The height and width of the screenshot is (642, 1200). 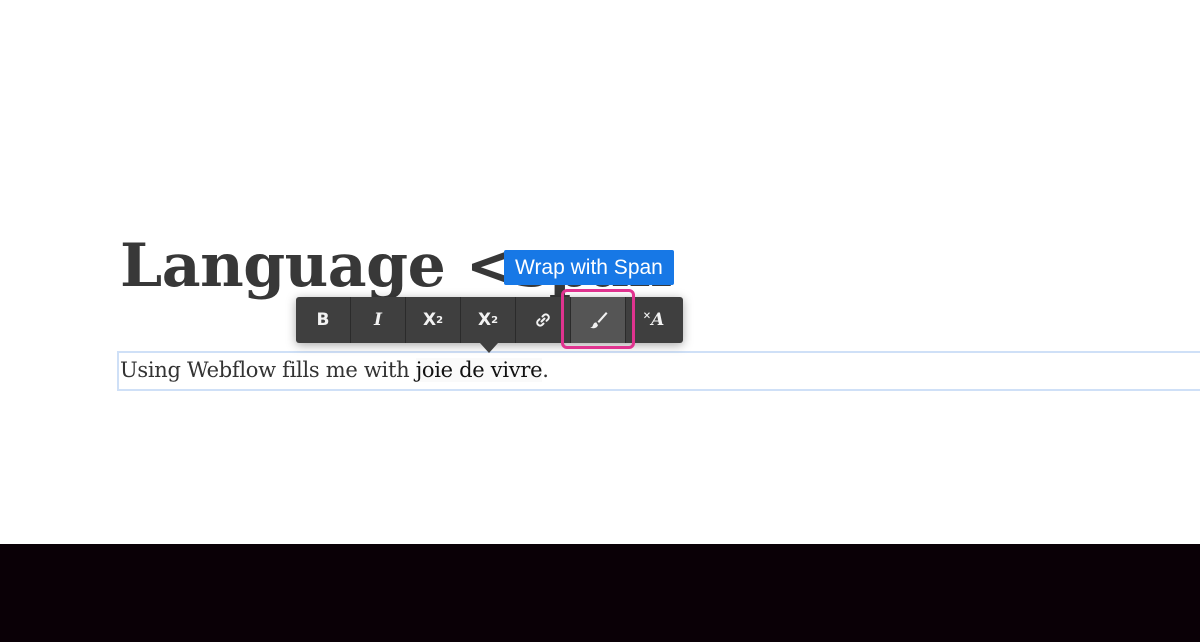 I want to click on wrap-with-span-tooltip: Wrap with Span, so click(x=589, y=267).